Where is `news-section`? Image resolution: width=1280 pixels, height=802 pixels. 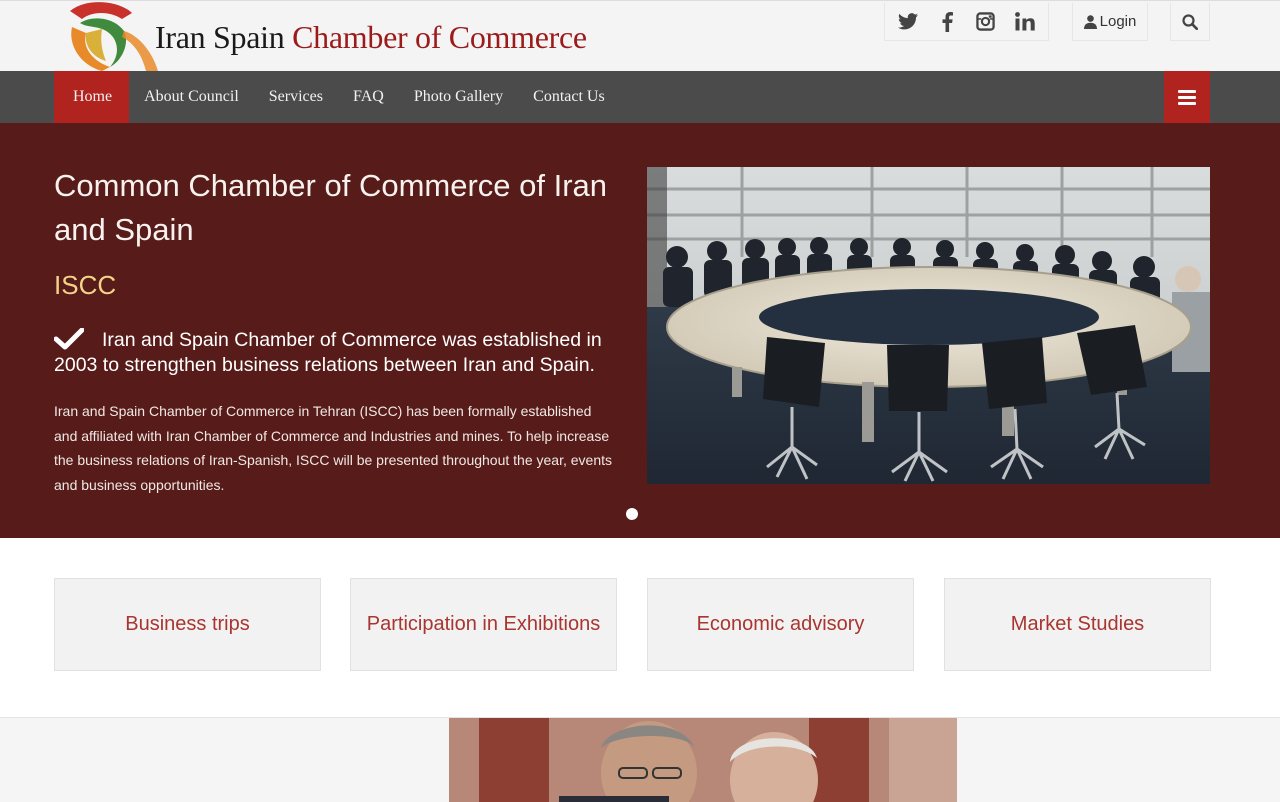 news-section is located at coordinates (640, 759).